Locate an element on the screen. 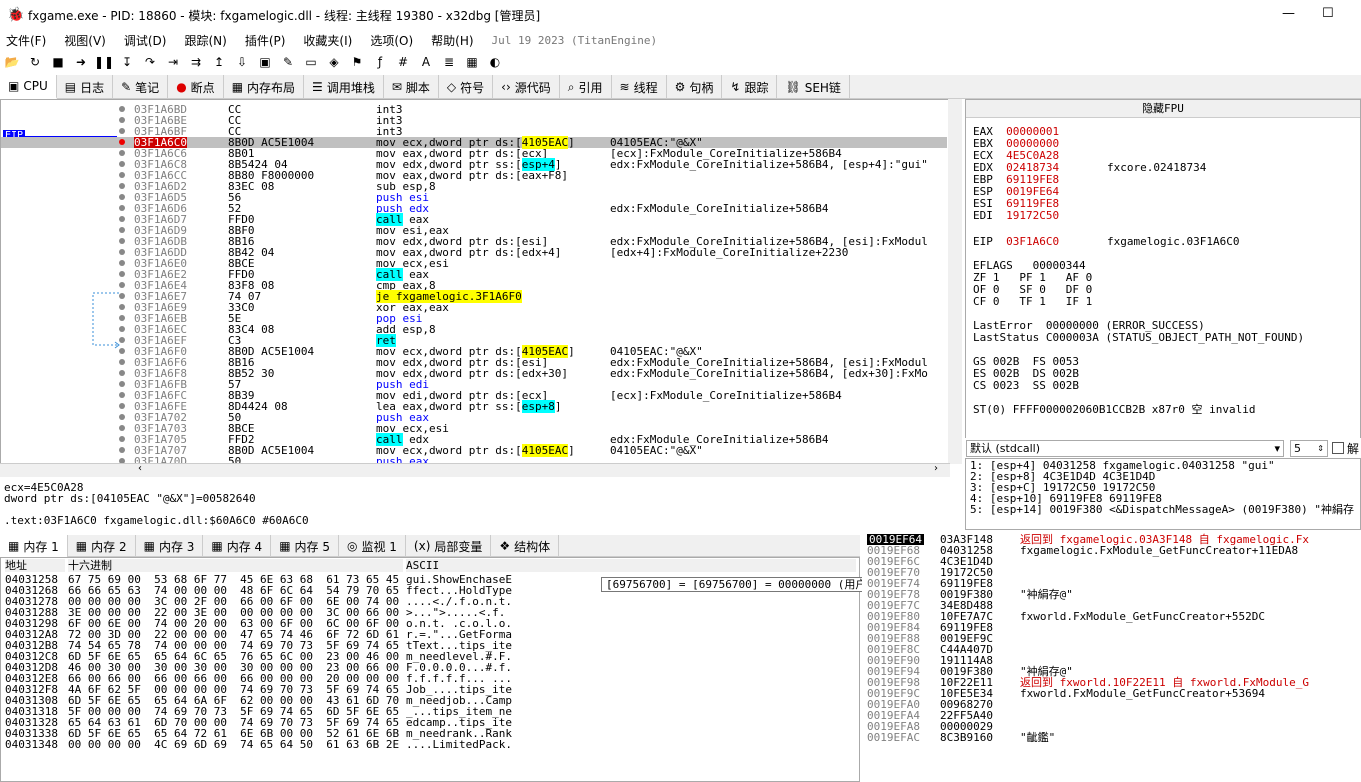 Image resolution: width=1361 pixels, height=782 pixels. register-ebx: EBX 00000000 is located at coordinates (1016, 143).